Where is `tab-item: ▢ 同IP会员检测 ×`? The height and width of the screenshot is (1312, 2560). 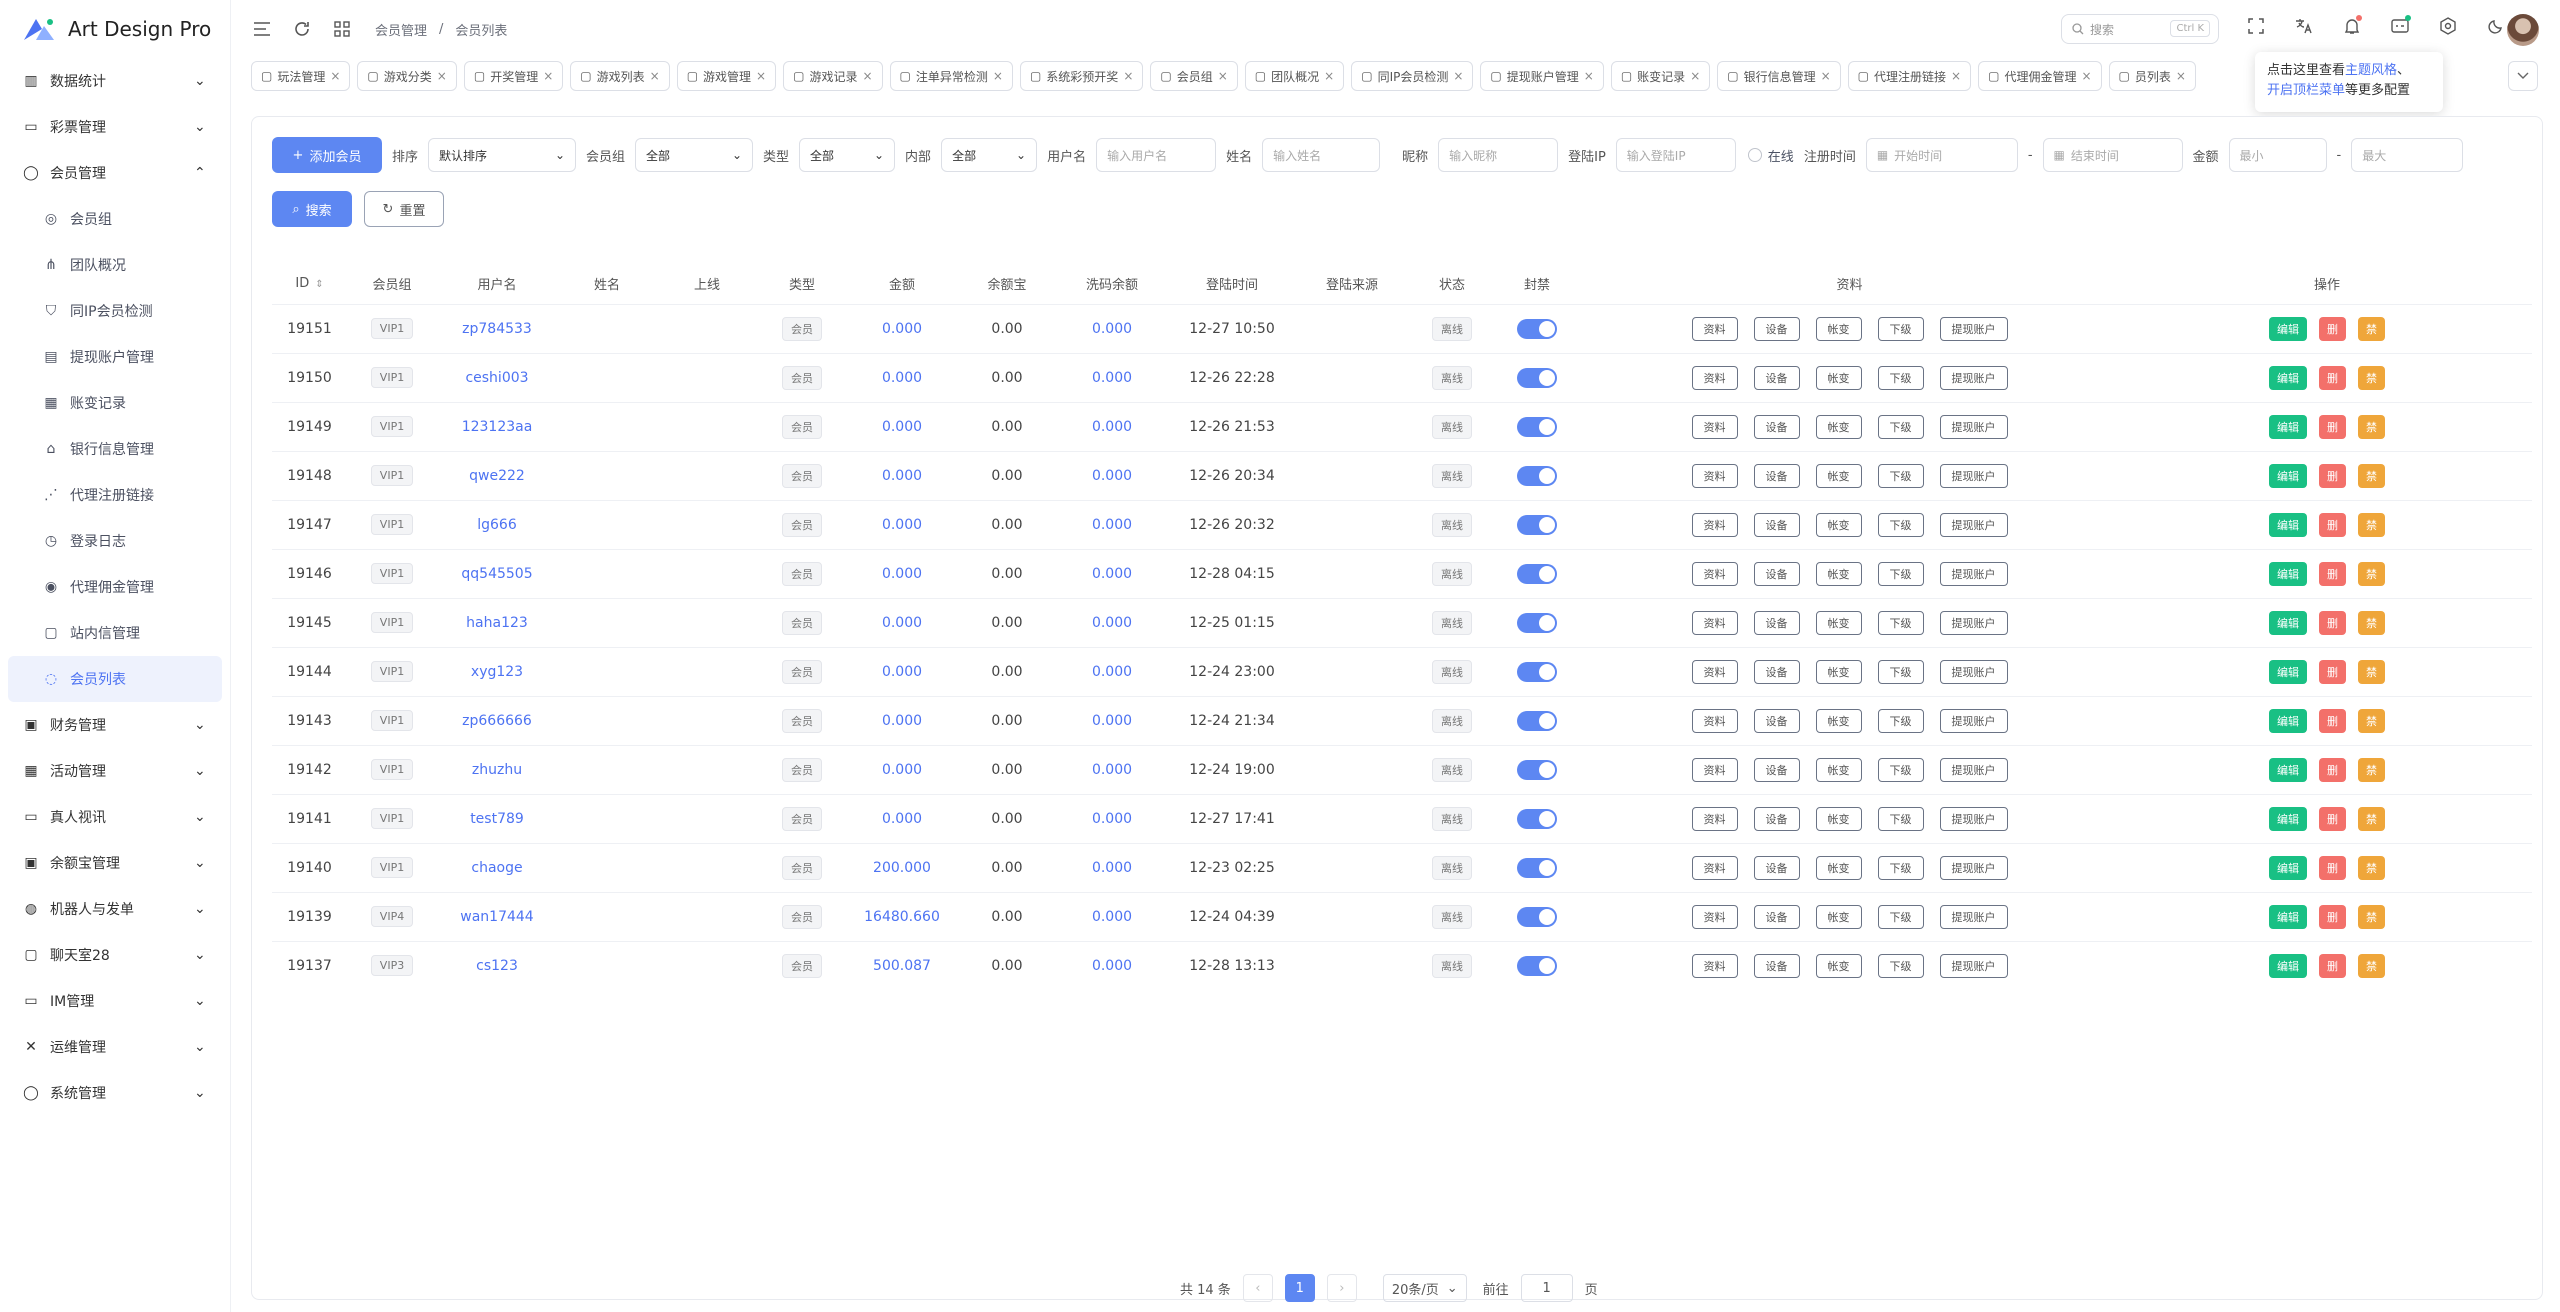 tab-item: ▢ 同IP会员检测 × is located at coordinates (1412, 76).